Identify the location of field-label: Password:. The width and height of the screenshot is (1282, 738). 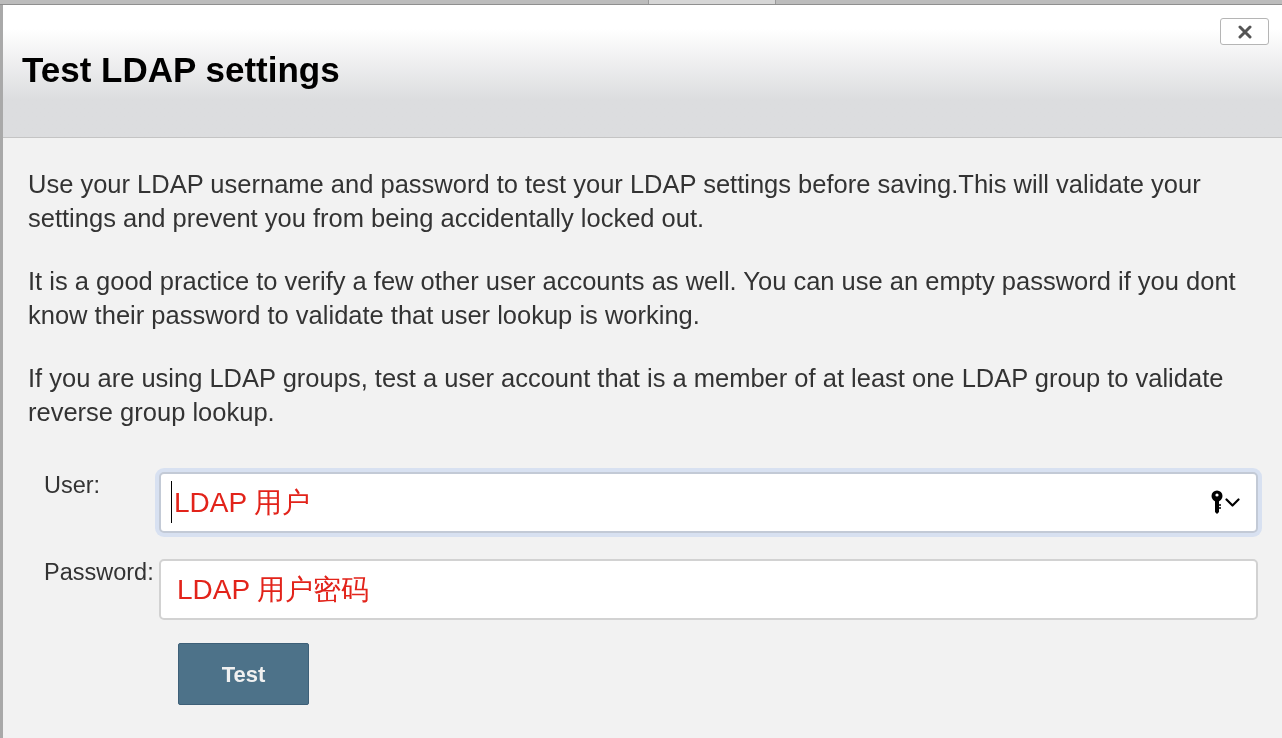
(99, 572).